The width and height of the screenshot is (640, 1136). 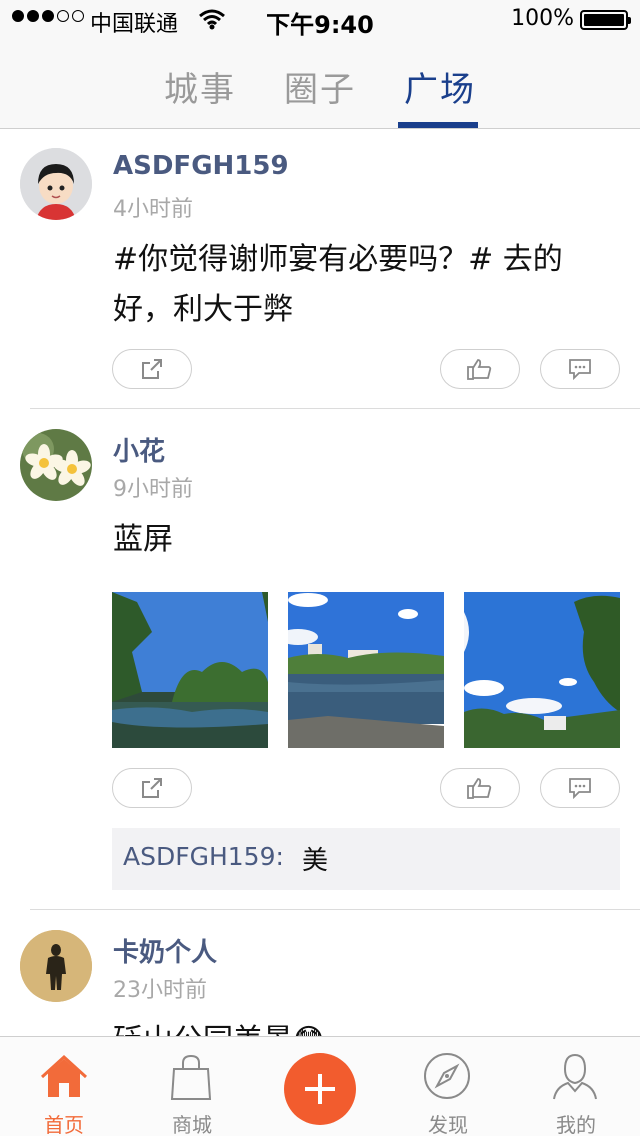 I want to click on user-icon, so click(x=575, y=1078).